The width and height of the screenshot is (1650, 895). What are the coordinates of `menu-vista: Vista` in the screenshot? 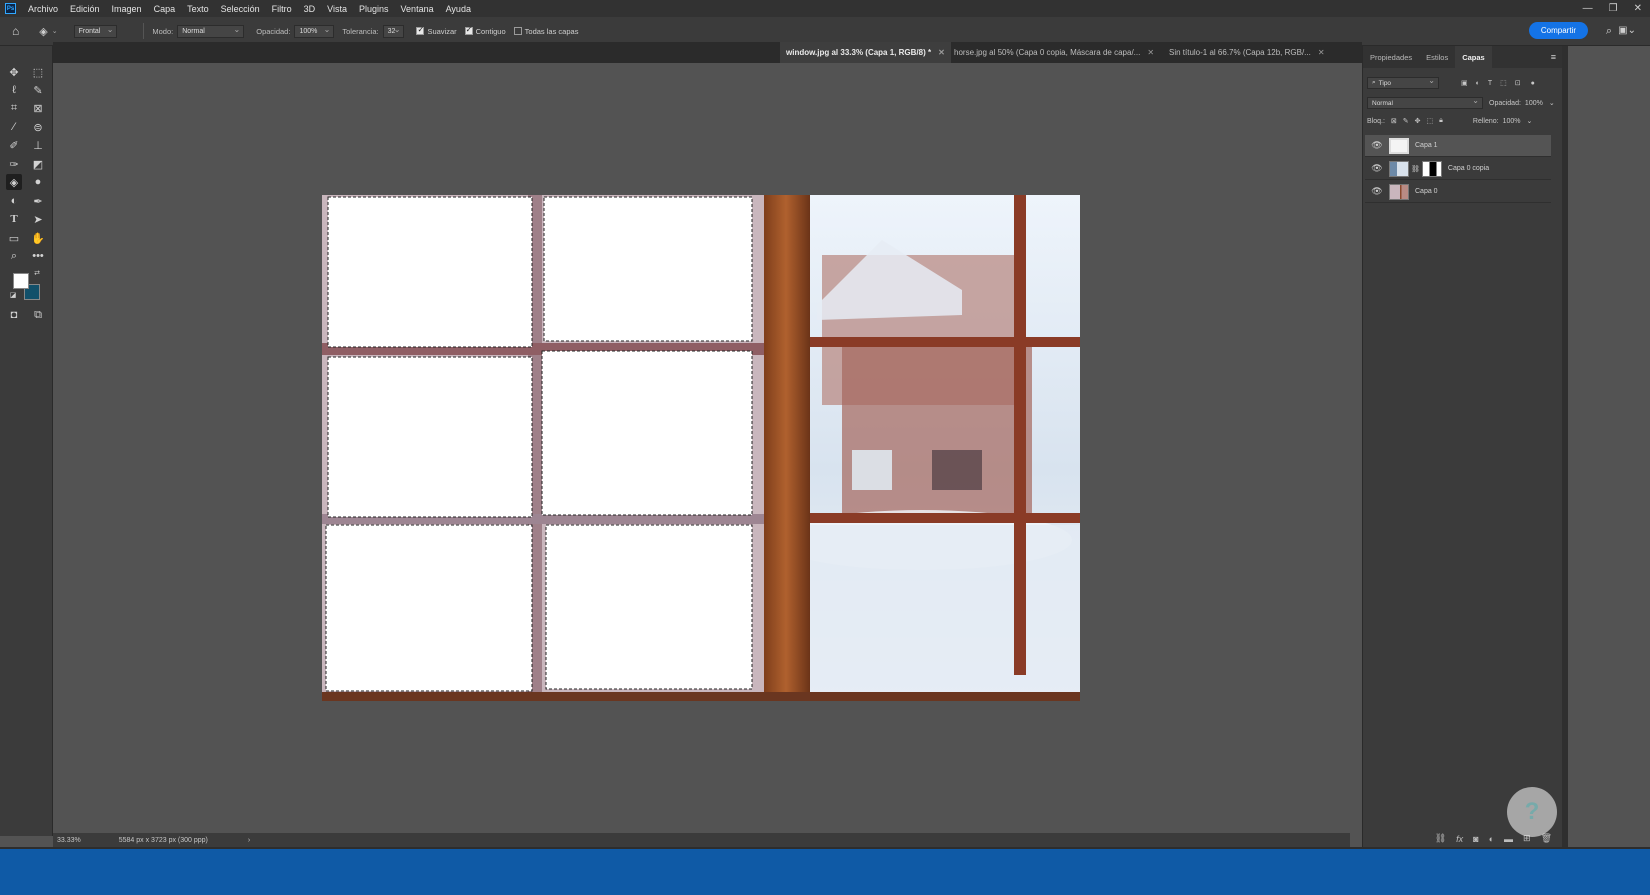 It's located at (337, 9).